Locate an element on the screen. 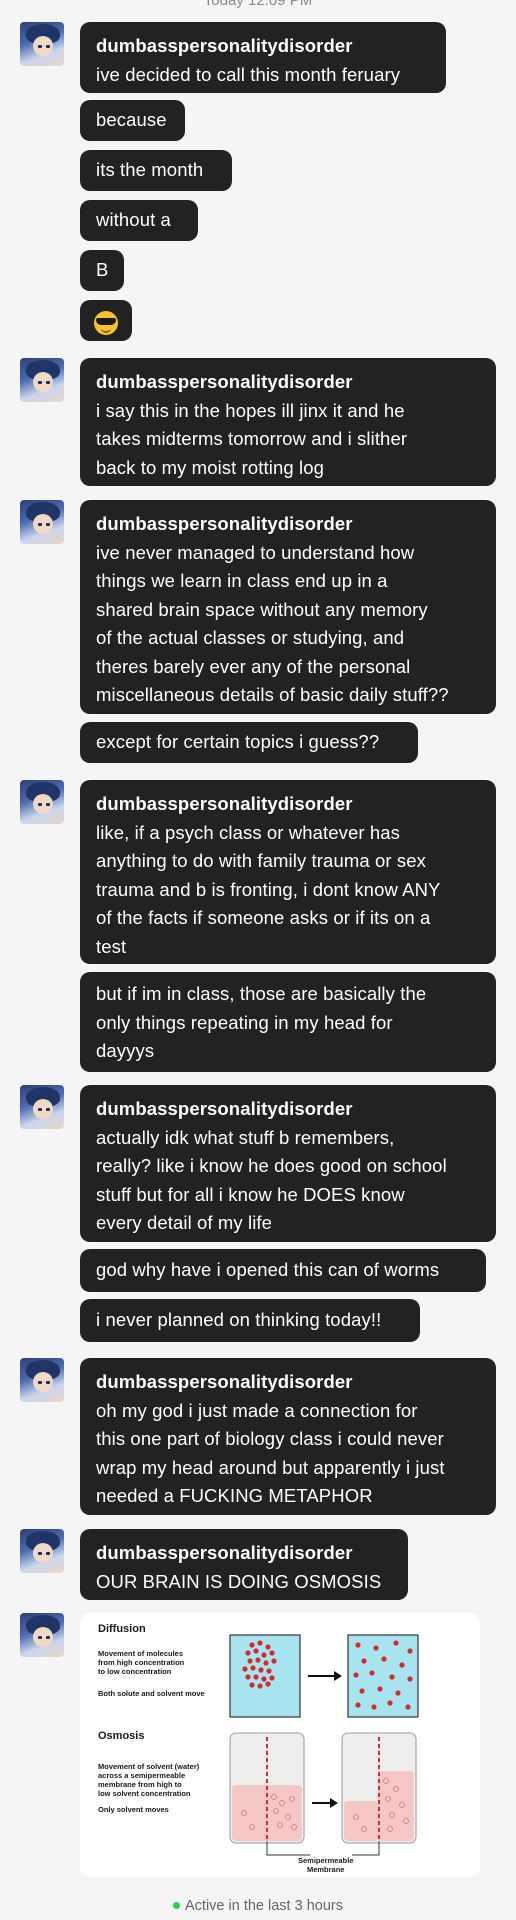 The height and width of the screenshot is (1920, 516). message-bubble: i never planned on thinking today!! is located at coordinates (250, 1320).